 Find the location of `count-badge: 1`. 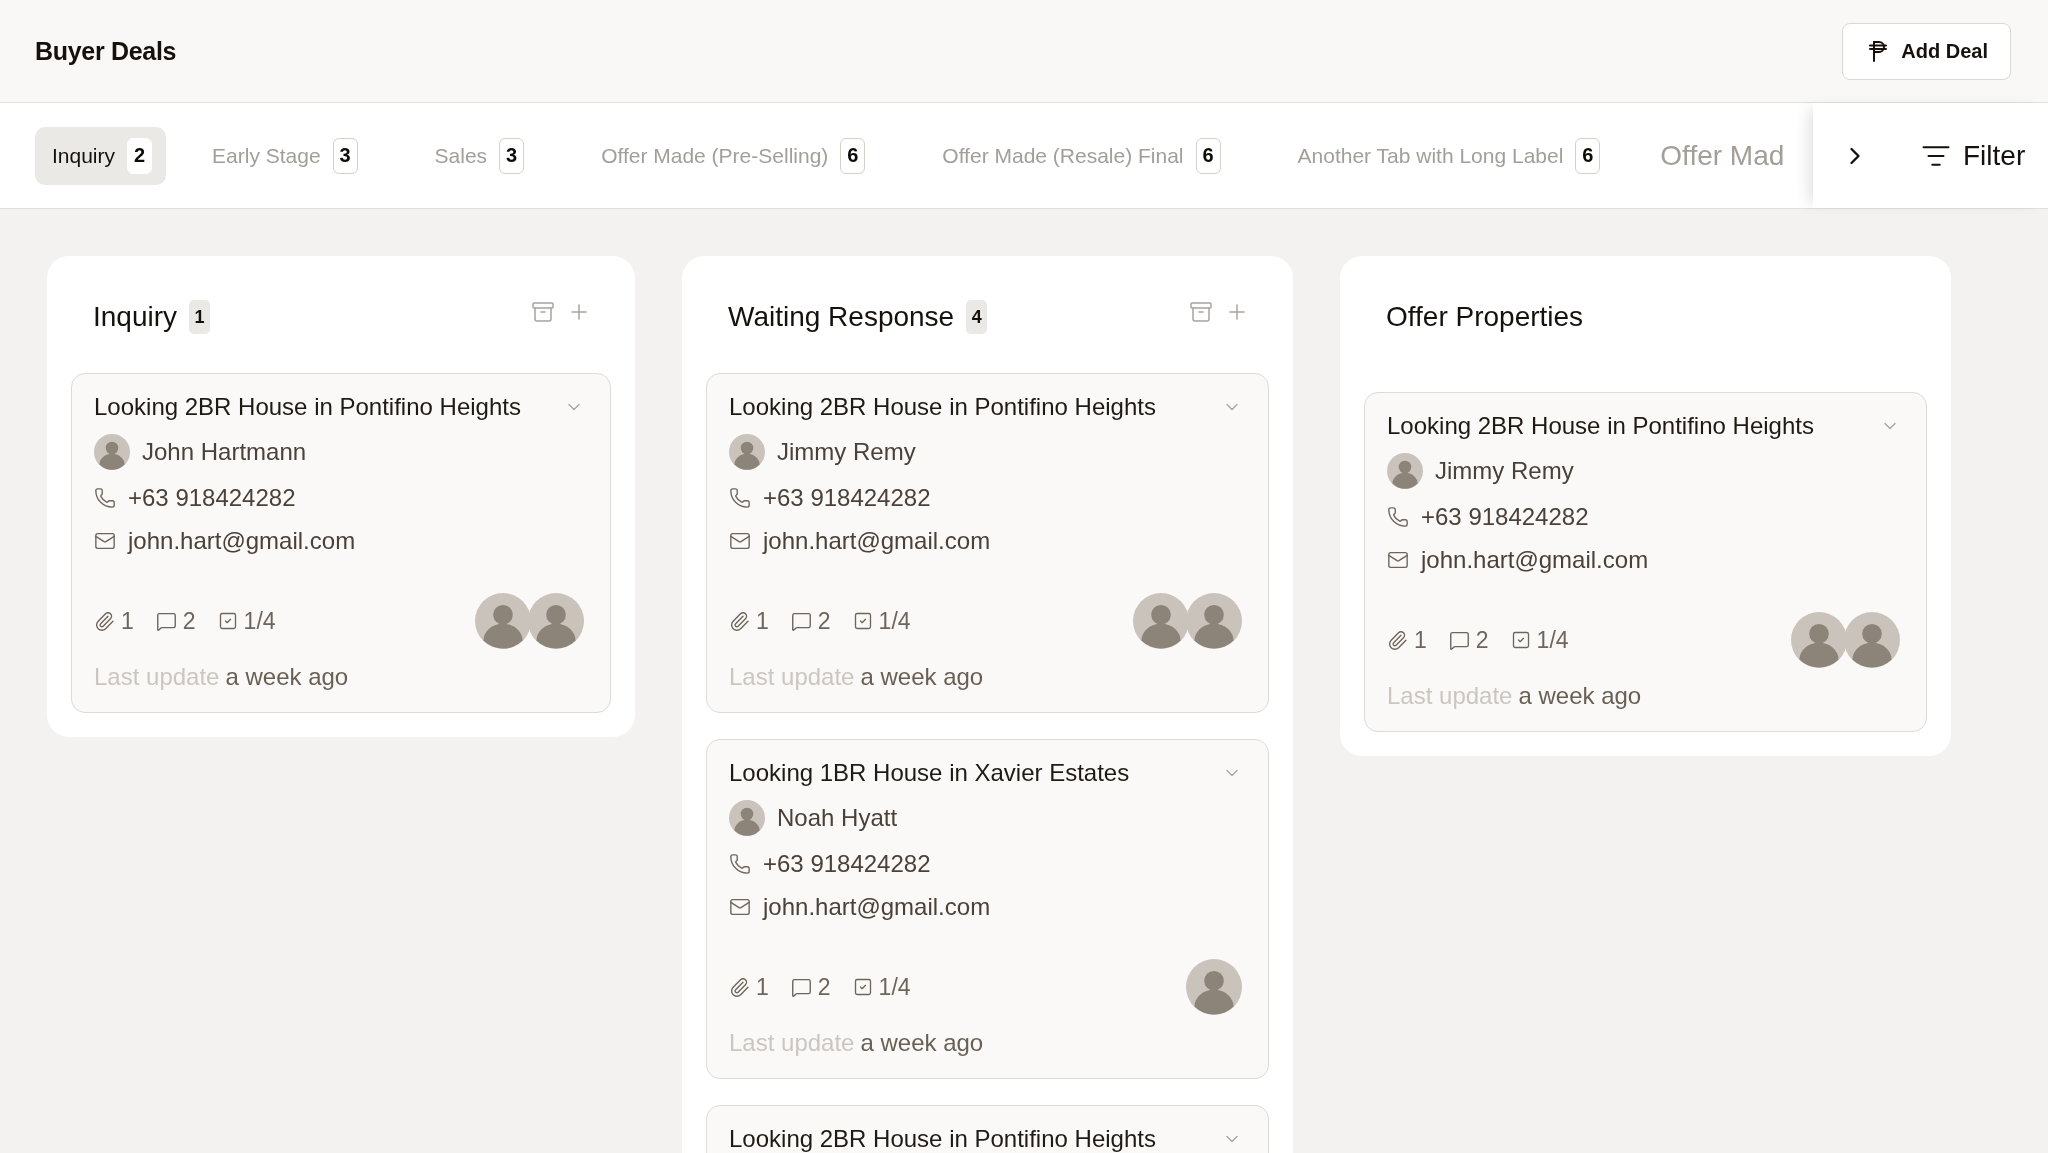

count-badge: 1 is located at coordinates (200, 317).